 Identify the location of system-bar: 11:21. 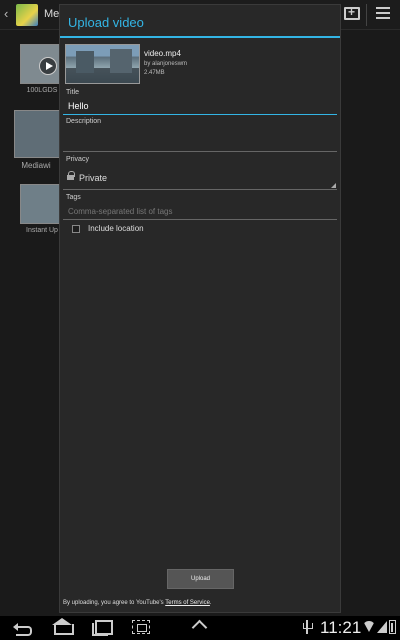
(200, 628).